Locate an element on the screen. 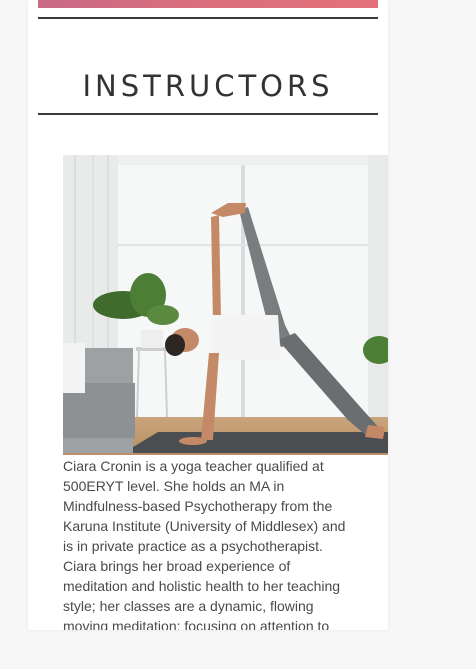 The image size is (476, 669). section-title: INSTRUCTORS is located at coordinates (208, 86).